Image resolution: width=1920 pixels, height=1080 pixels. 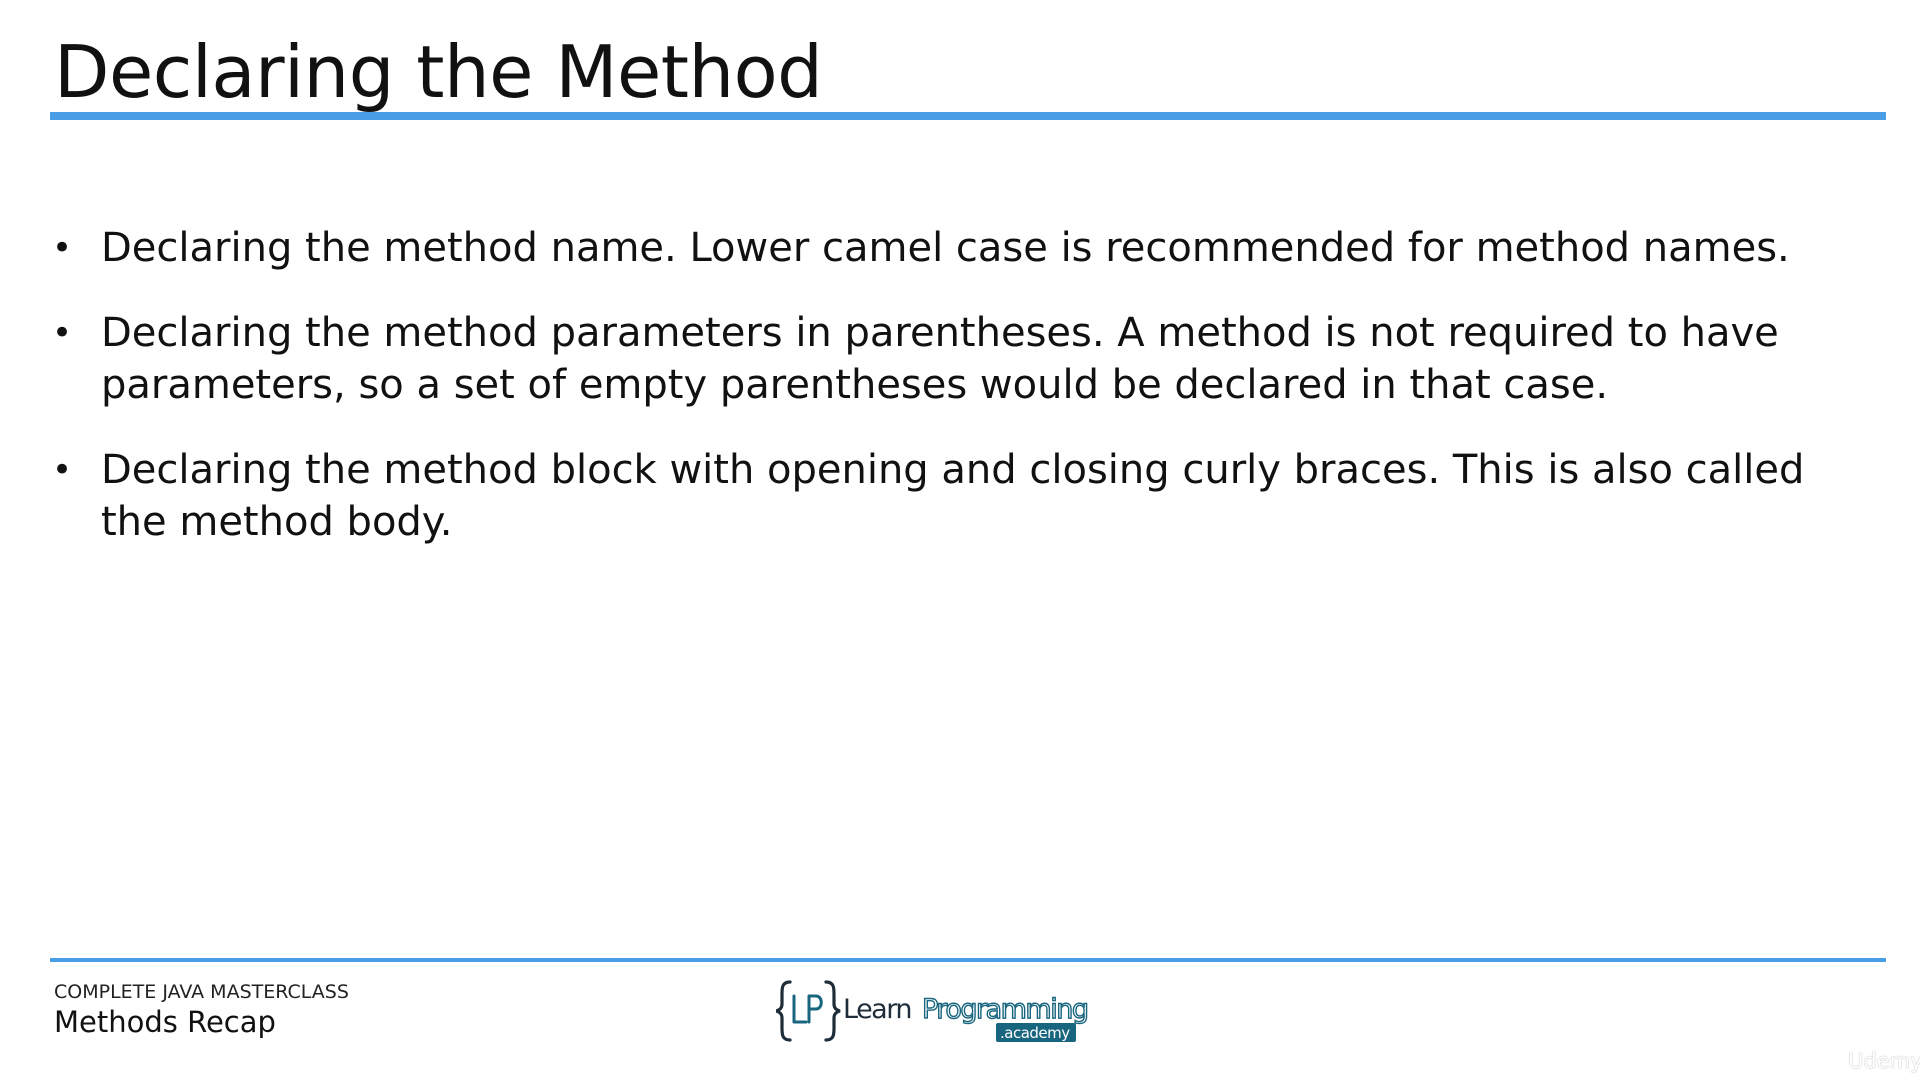 I want to click on udemy-watermark: Udemy, so click(x=1884, y=1061).